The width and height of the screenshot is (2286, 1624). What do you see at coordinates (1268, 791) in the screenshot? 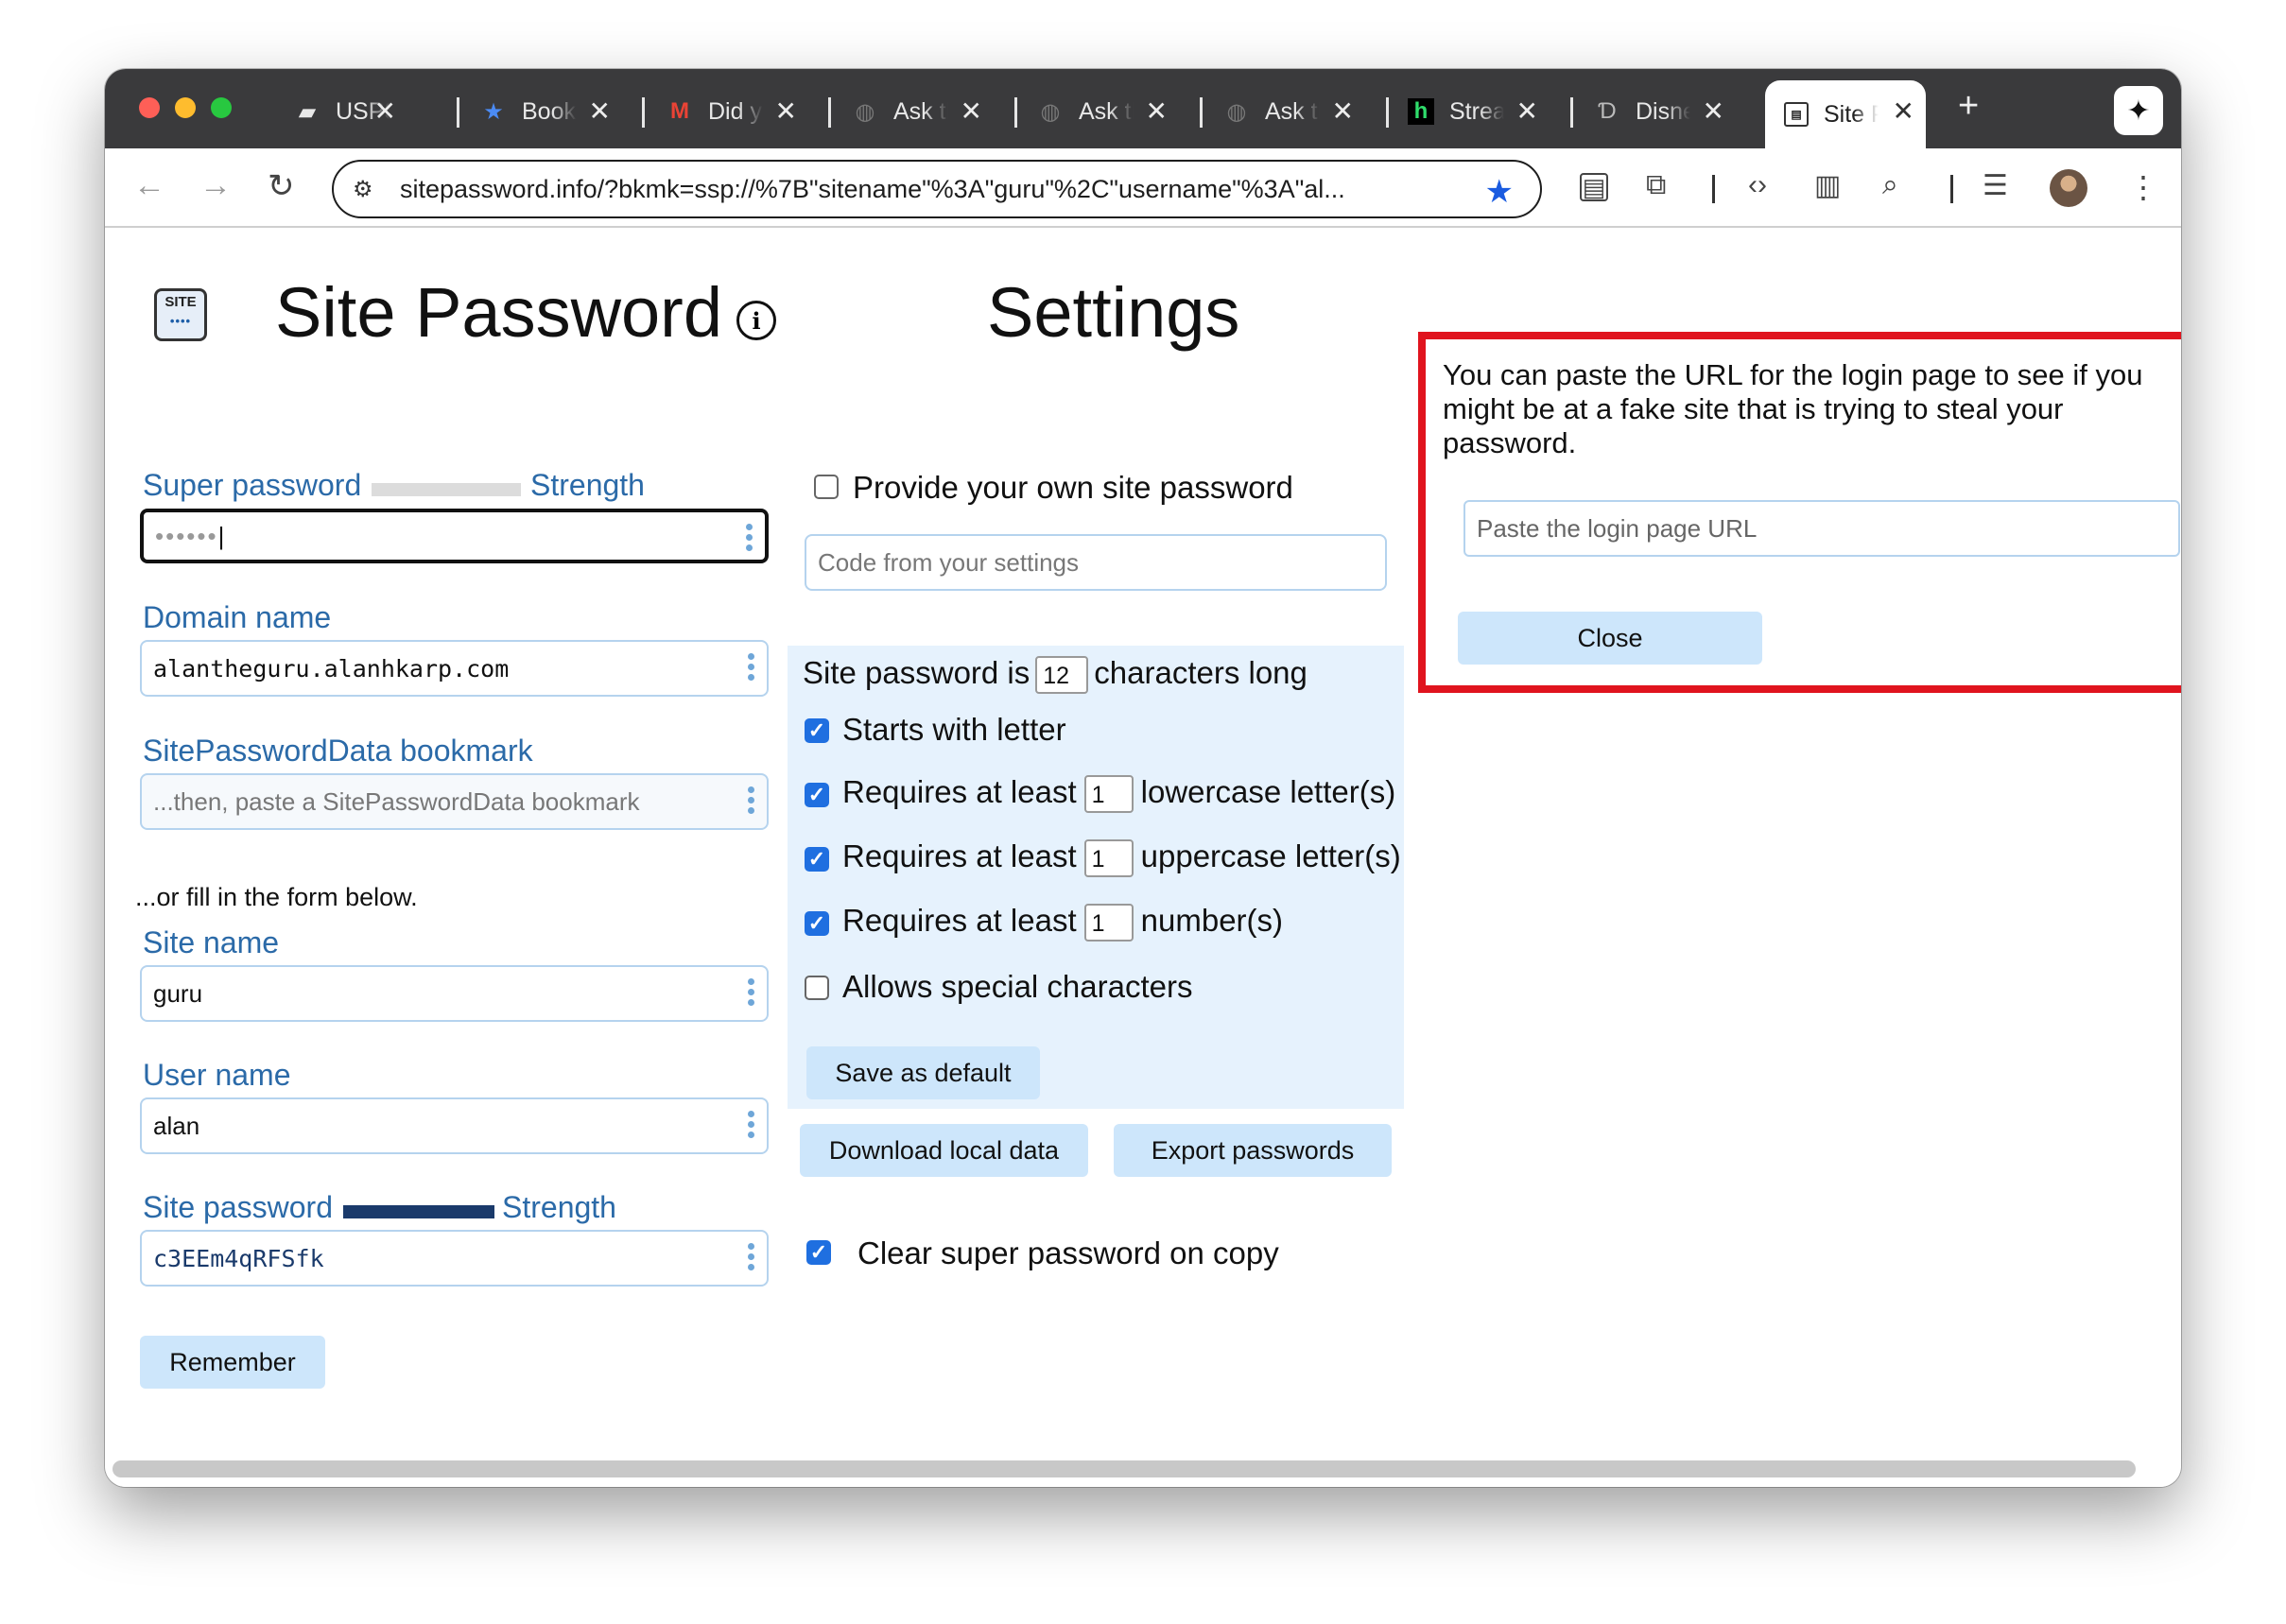
I see `lowercase-label: lowercase letter(s)` at bounding box center [1268, 791].